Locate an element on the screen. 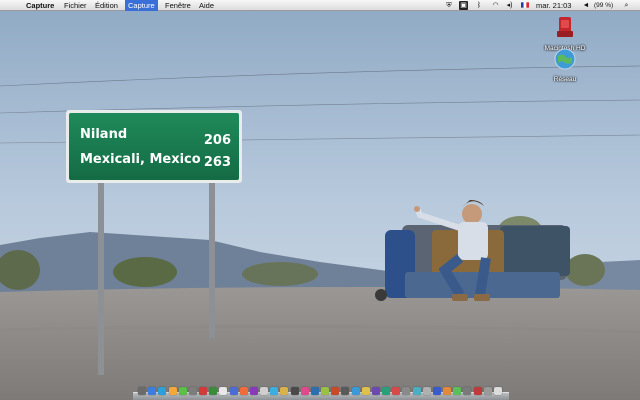 The height and width of the screenshot is (400, 640). dock is located at coordinates (321, 392).